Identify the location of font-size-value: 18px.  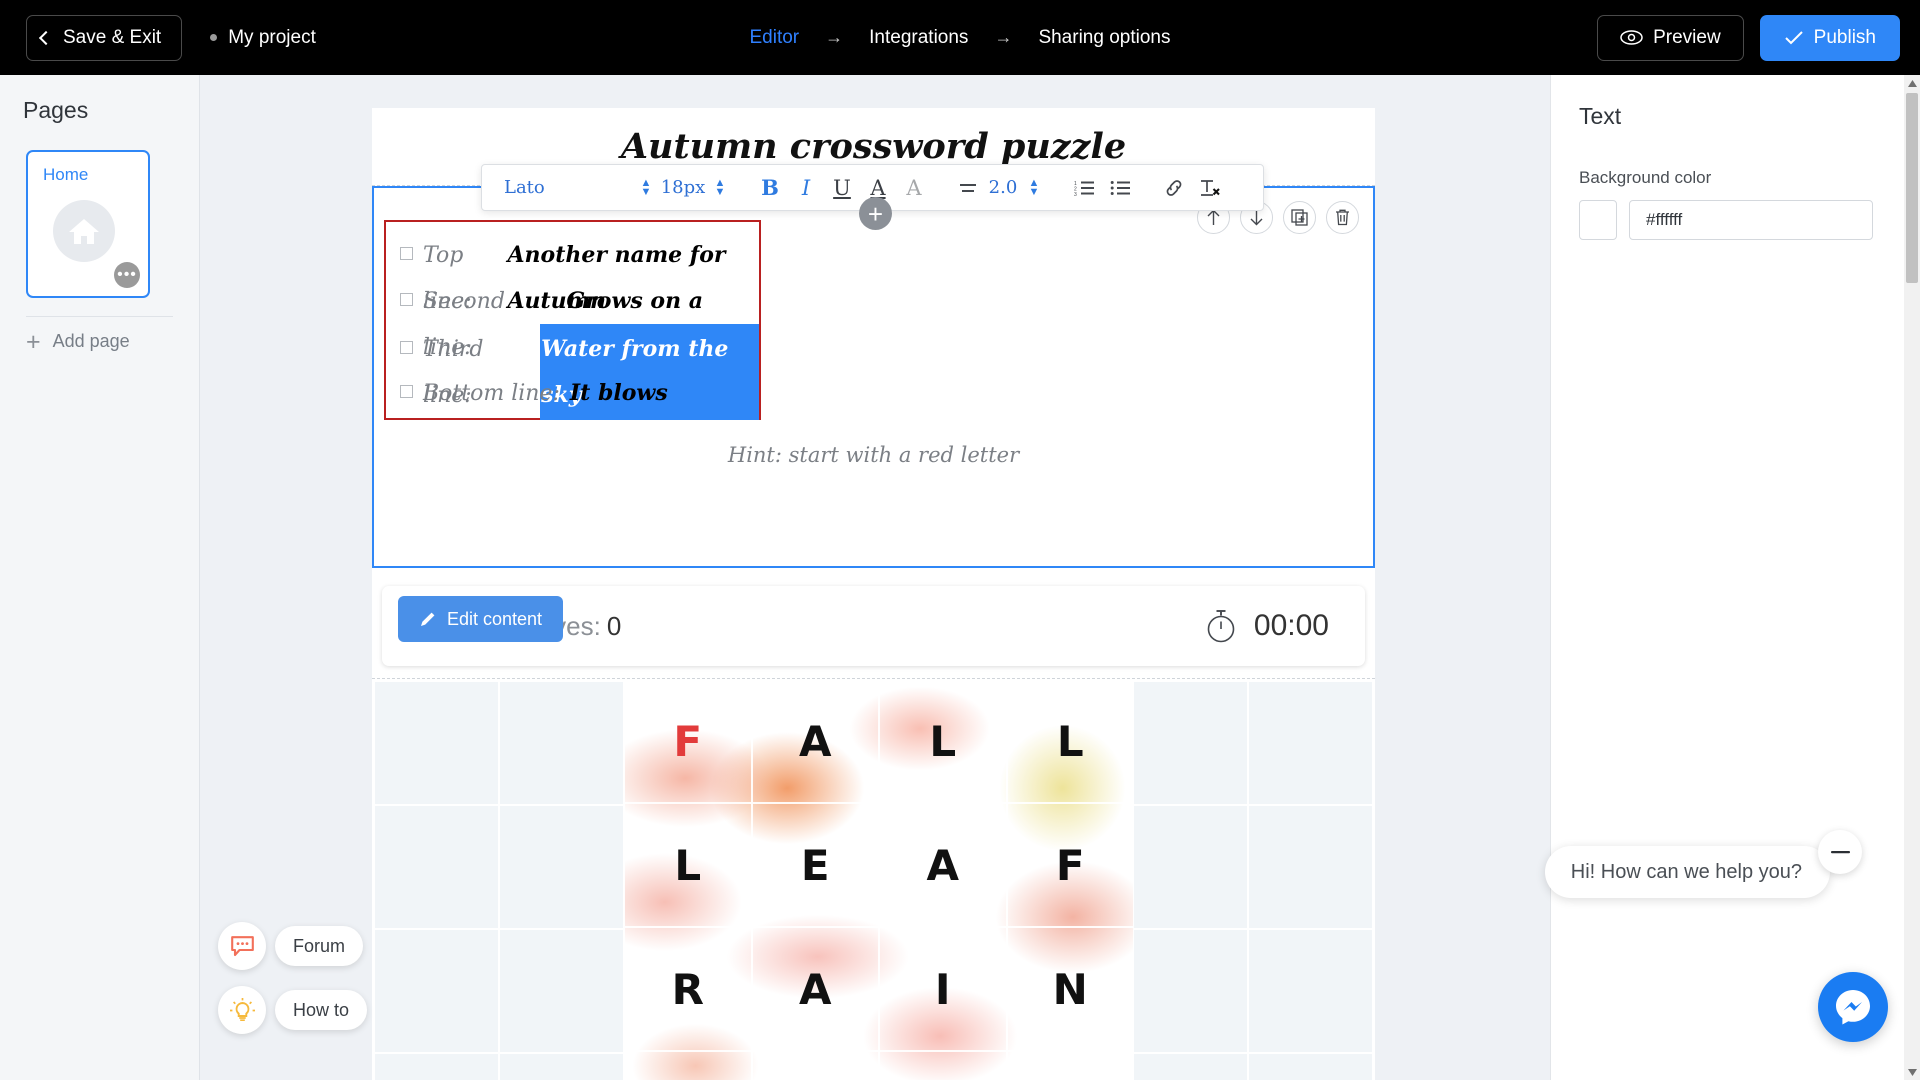
(683, 187).